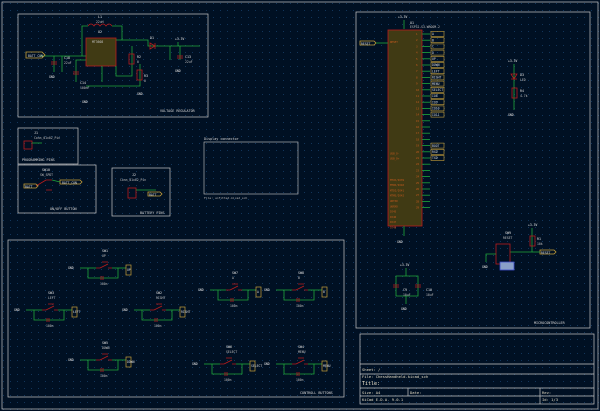 The image size is (600, 411). Describe the element at coordinates (221, 139) in the screenshot. I see `display-sheet-title: Display connector` at that location.